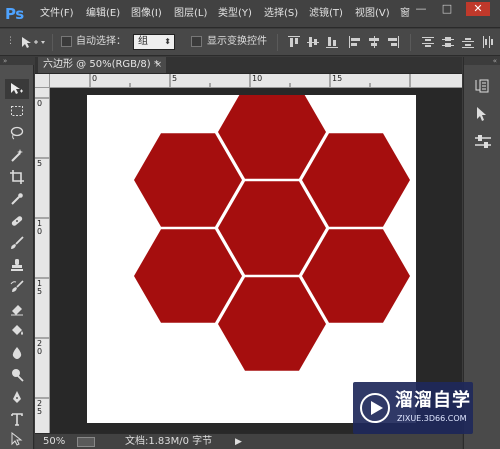  Describe the element at coordinates (143, 41) in the screenshot. I see `auto-select-value: 组` at that location.